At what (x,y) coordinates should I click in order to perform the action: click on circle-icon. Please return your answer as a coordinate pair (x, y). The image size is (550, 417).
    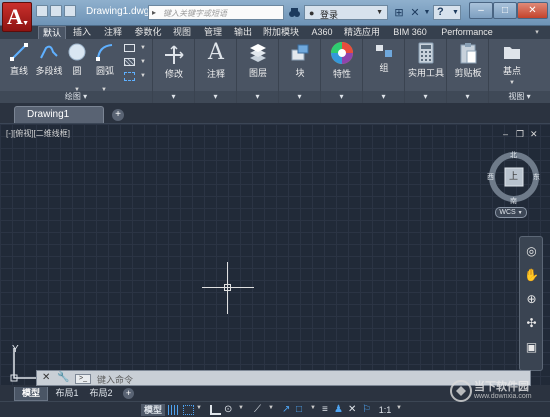
    Looking at the image, I should click on (77, 52).